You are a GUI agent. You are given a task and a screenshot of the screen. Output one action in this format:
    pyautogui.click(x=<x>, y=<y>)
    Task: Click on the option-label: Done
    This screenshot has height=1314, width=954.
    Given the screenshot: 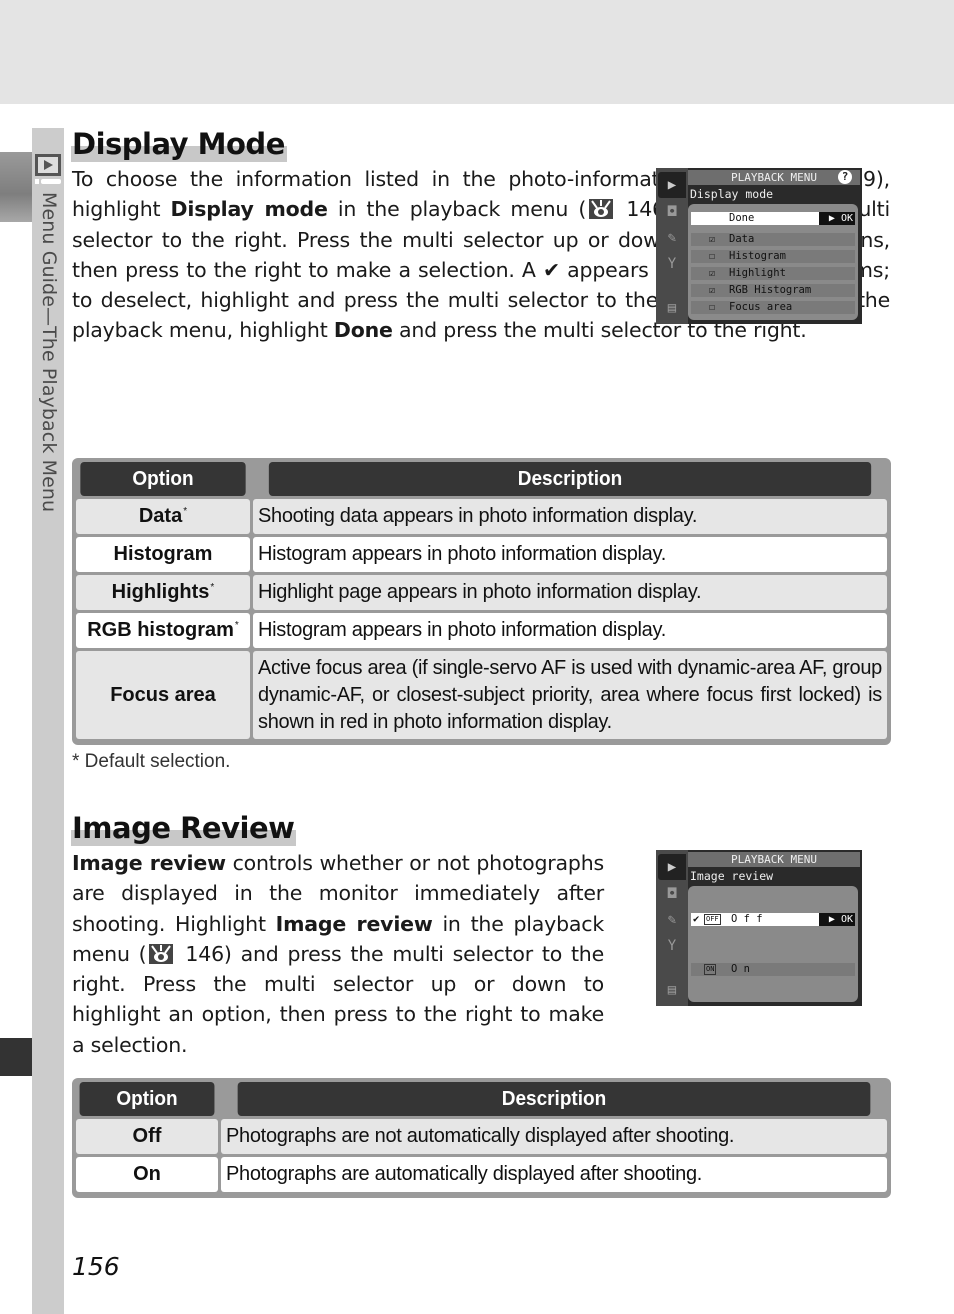 What is the action you would take?
    pyautogui.click(x=742, y=218)
    